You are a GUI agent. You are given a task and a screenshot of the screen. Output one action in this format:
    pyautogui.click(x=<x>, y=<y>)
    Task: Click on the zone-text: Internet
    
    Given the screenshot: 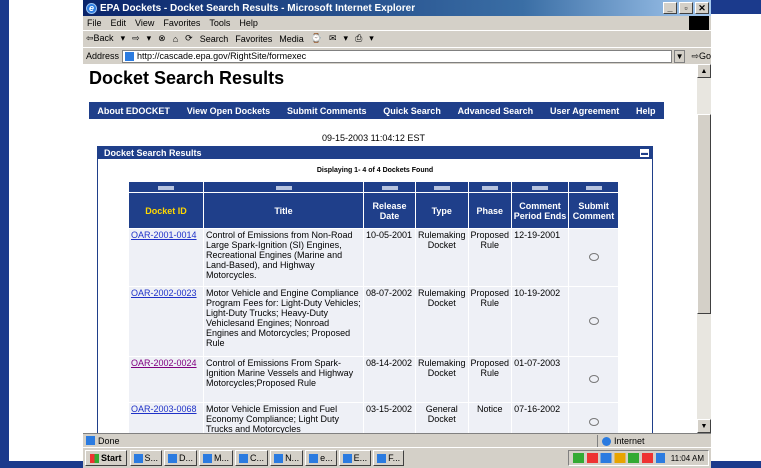 What is the action you would take?
    pyautogui.click(x=629, y=441)
    